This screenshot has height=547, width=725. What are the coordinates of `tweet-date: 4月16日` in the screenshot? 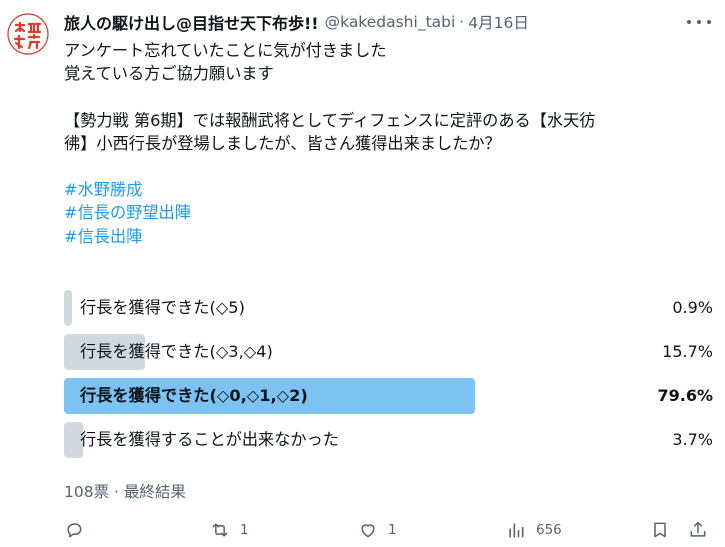 It's located at (498, 22).